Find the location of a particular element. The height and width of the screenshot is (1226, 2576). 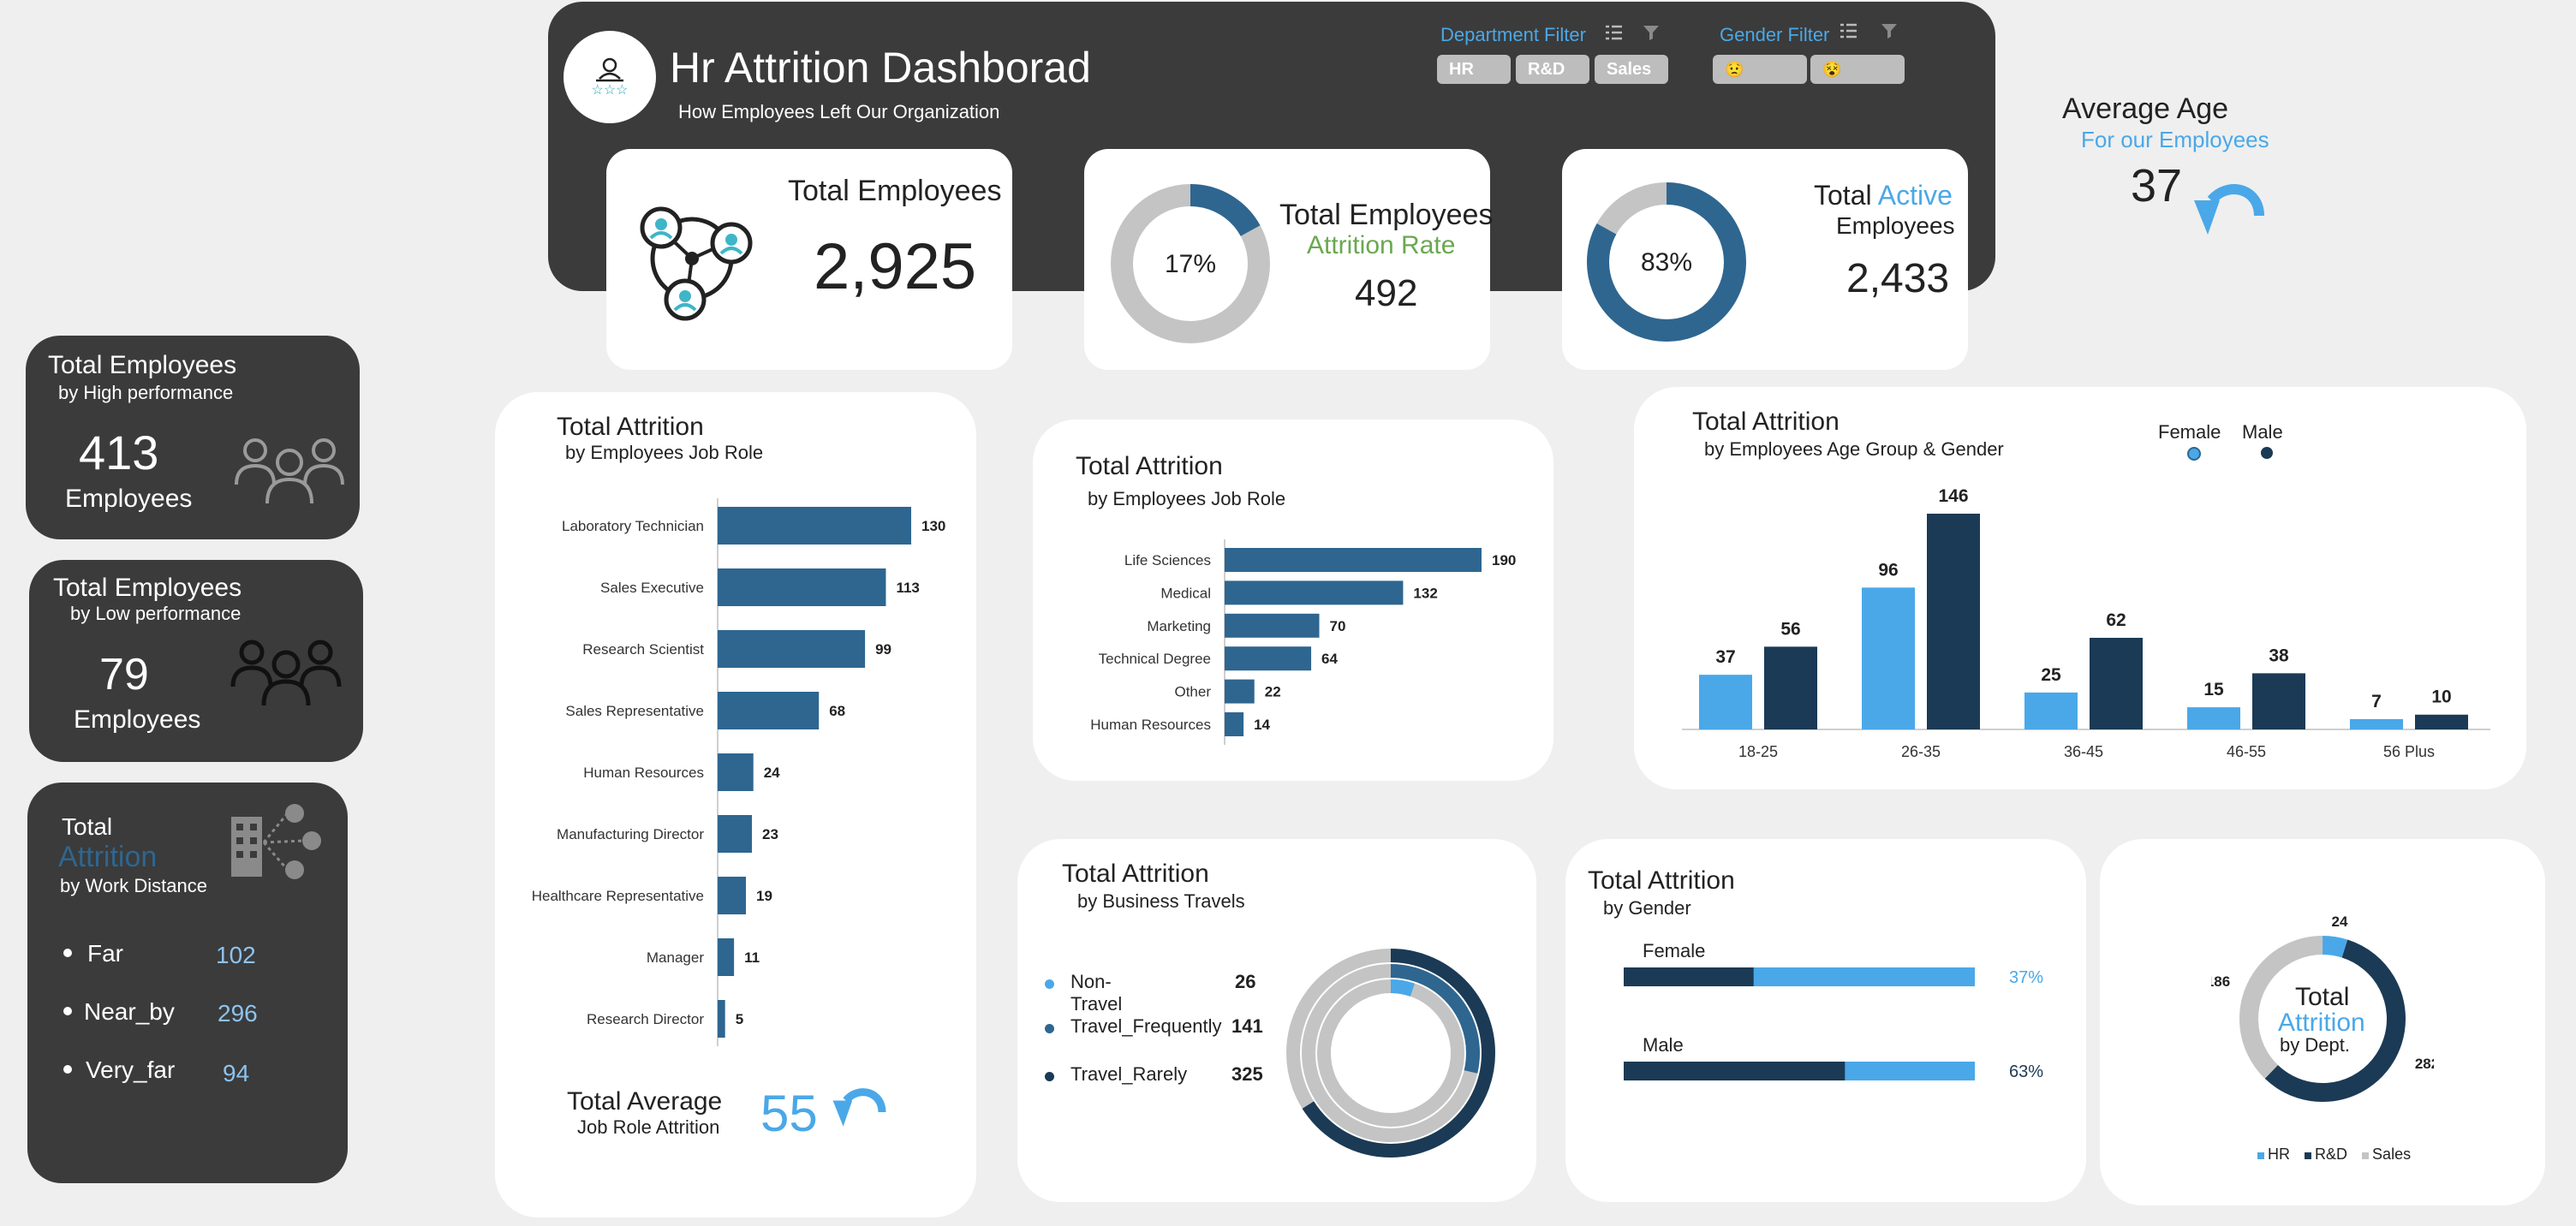

data-label: 24 is located at coordinates (772, 773).